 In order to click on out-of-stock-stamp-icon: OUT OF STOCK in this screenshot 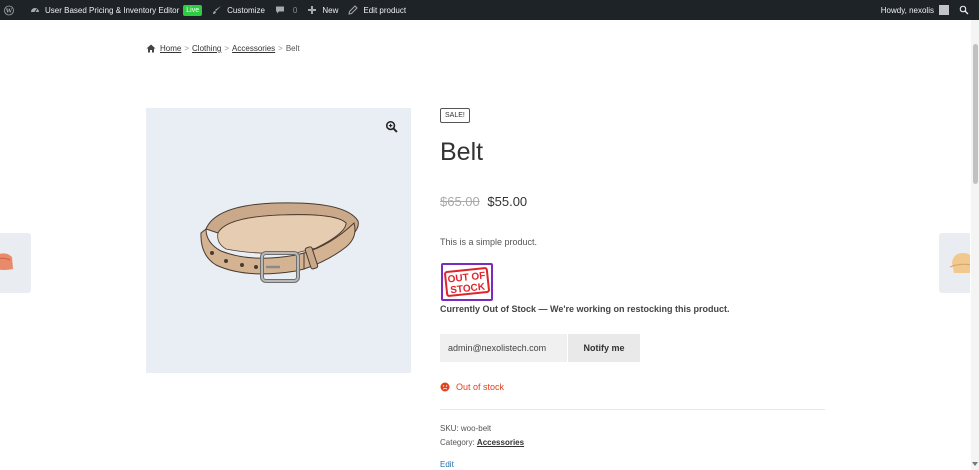, I will do `click(467, 282)`.